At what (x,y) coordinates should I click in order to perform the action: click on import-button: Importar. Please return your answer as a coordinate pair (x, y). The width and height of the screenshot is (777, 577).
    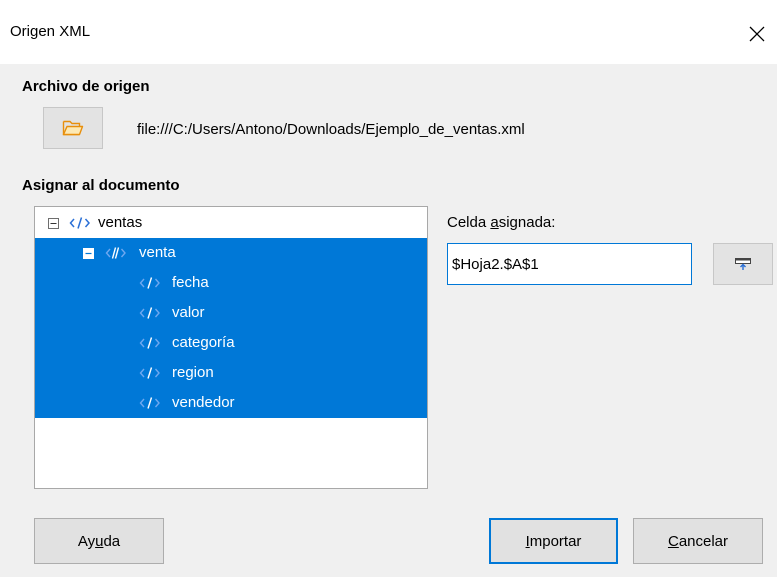
    Looking at the image, I should click on (553, 541).